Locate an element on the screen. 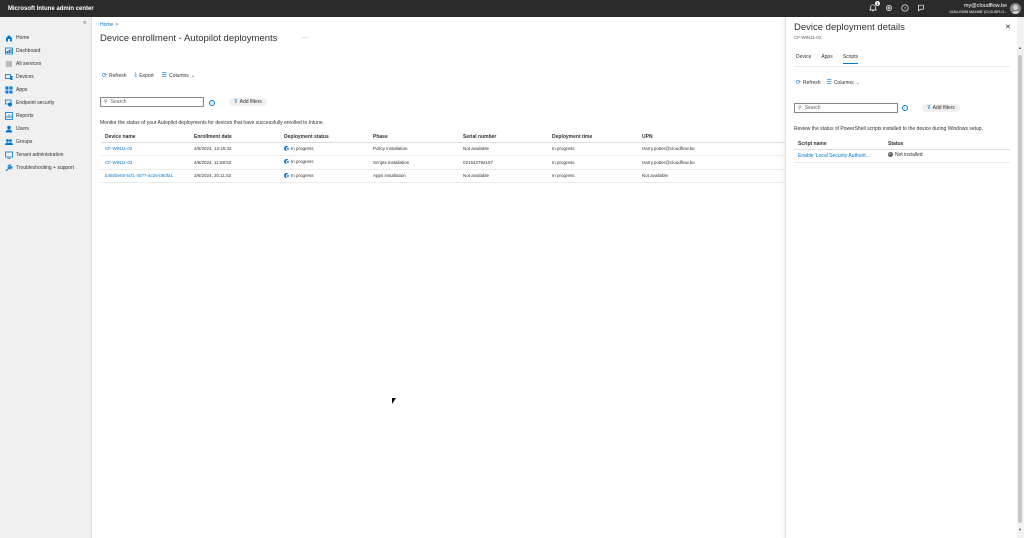 The height and width of the screenshot is (538, 1024). status-text: Not installed is located at coordinates (909, 154).